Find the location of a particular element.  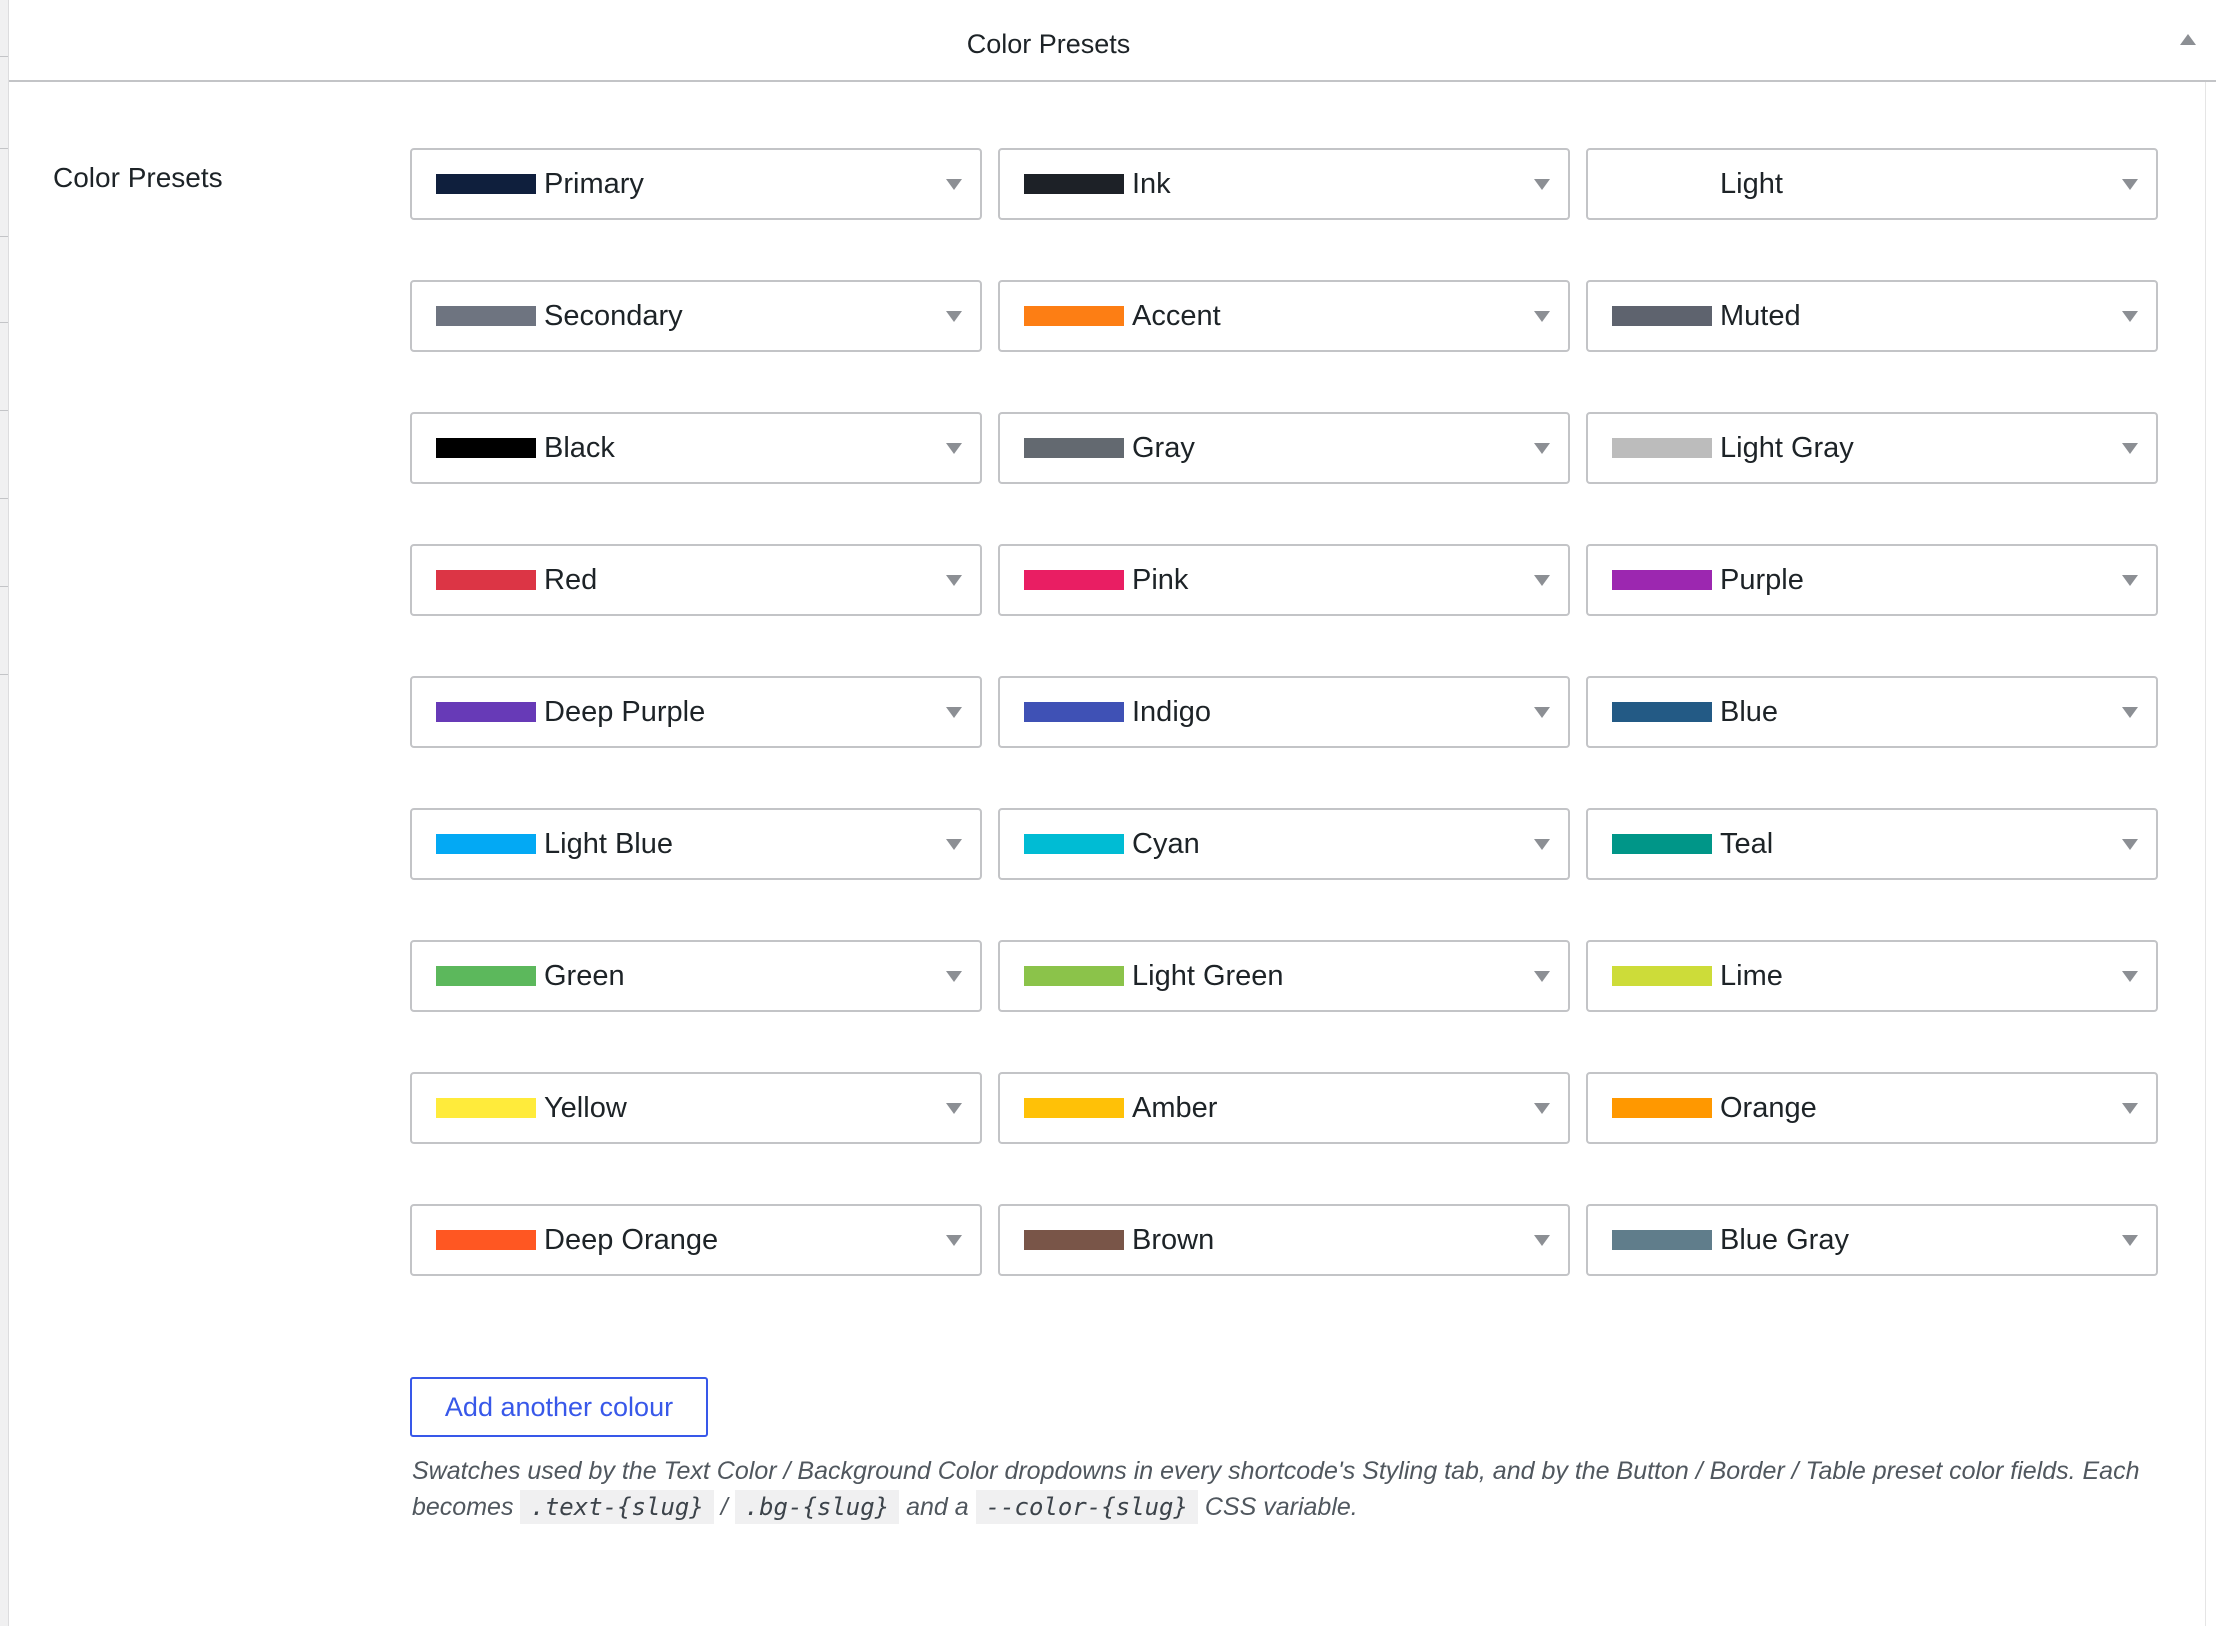

preset-label: Blue is located at coordinates (1749, 711).